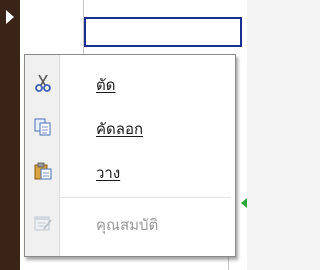 The width and height of the screenshot is (320, 270). I want to click on menu-item-cut: ตัด, so click(130, 83).